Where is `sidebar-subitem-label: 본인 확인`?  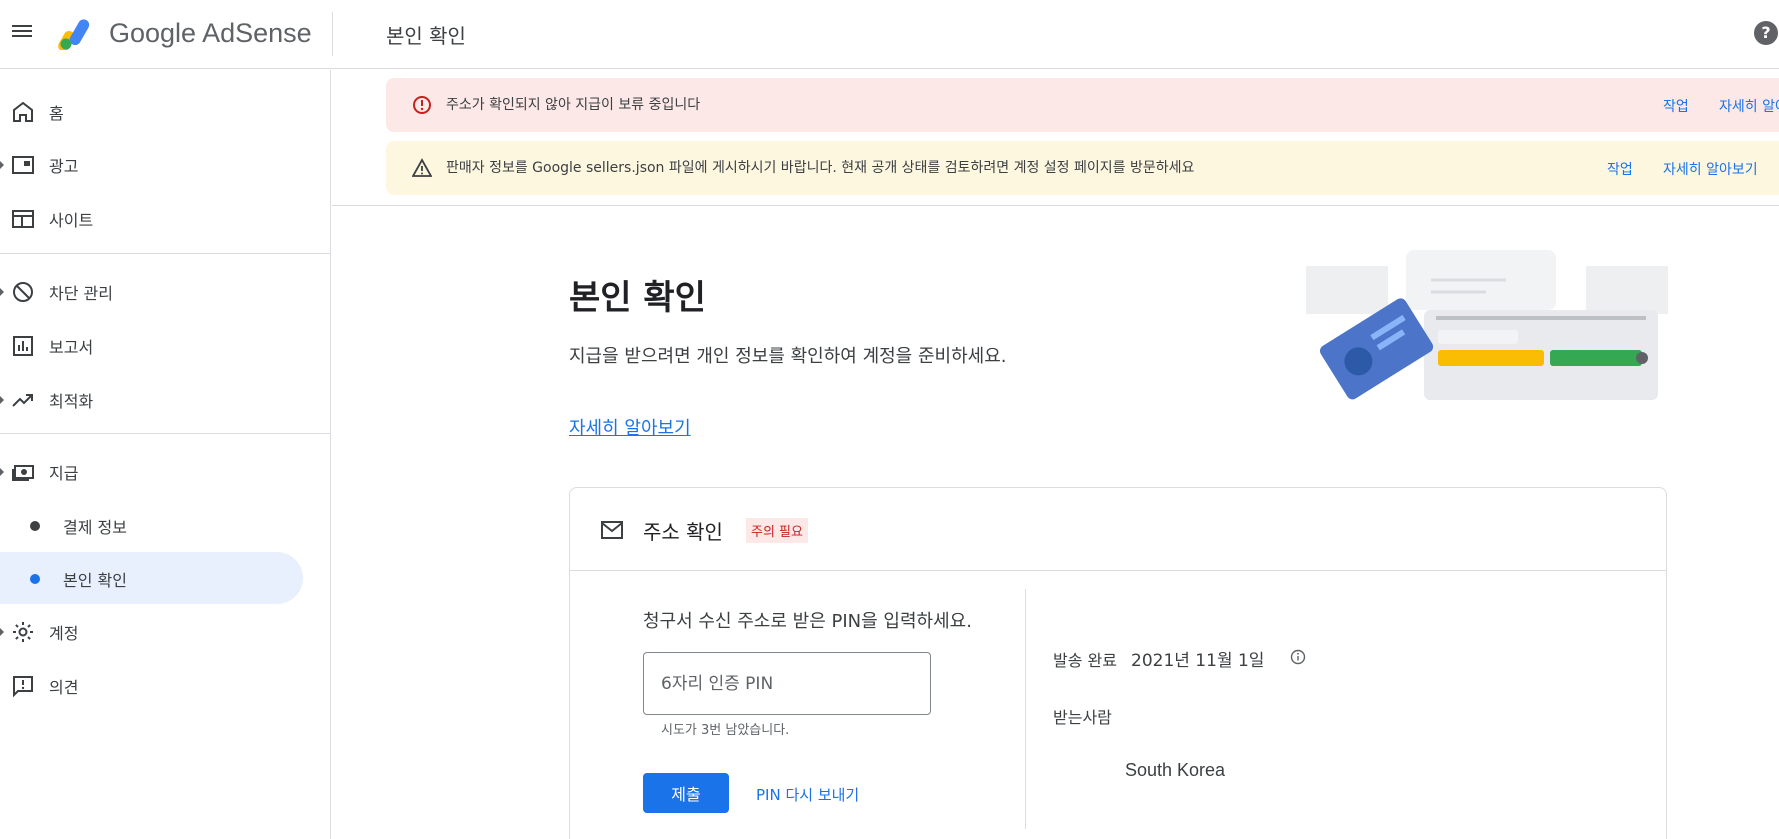
sidebar-subitem-label: 본인 확인 is located at coordinates (95, 580).